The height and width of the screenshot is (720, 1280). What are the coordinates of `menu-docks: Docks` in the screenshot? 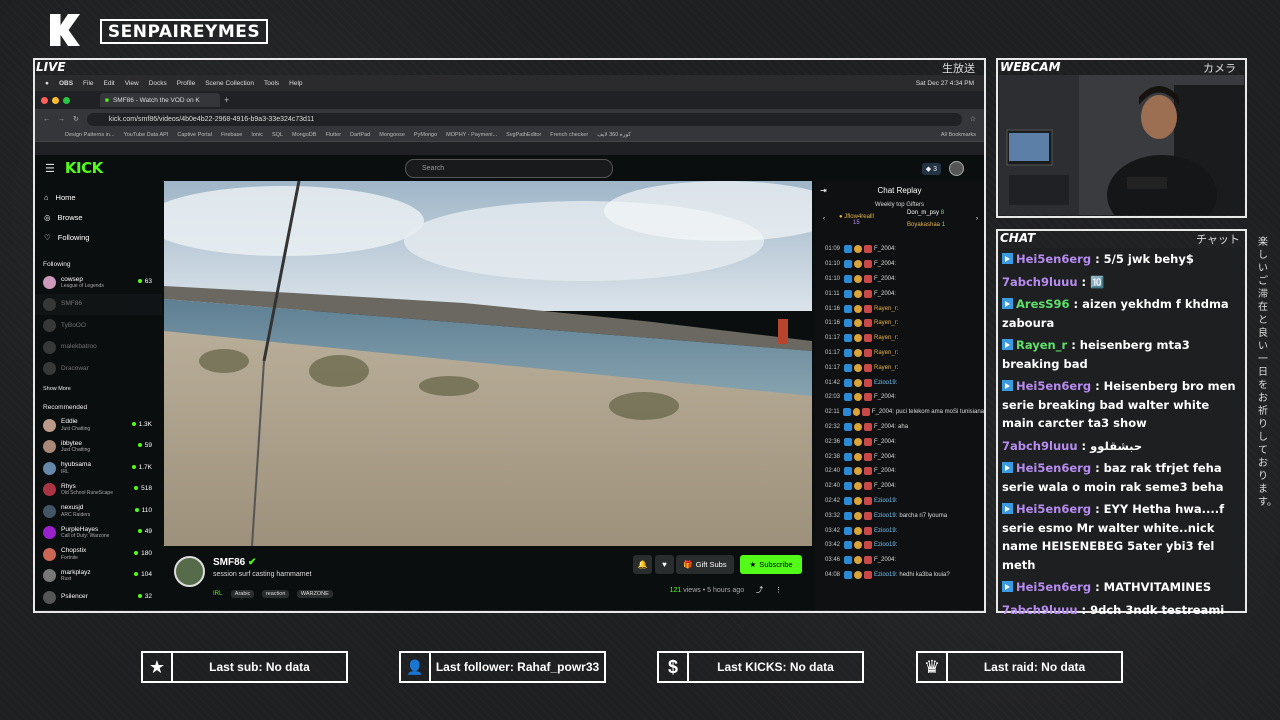 It's located at (158, 83).